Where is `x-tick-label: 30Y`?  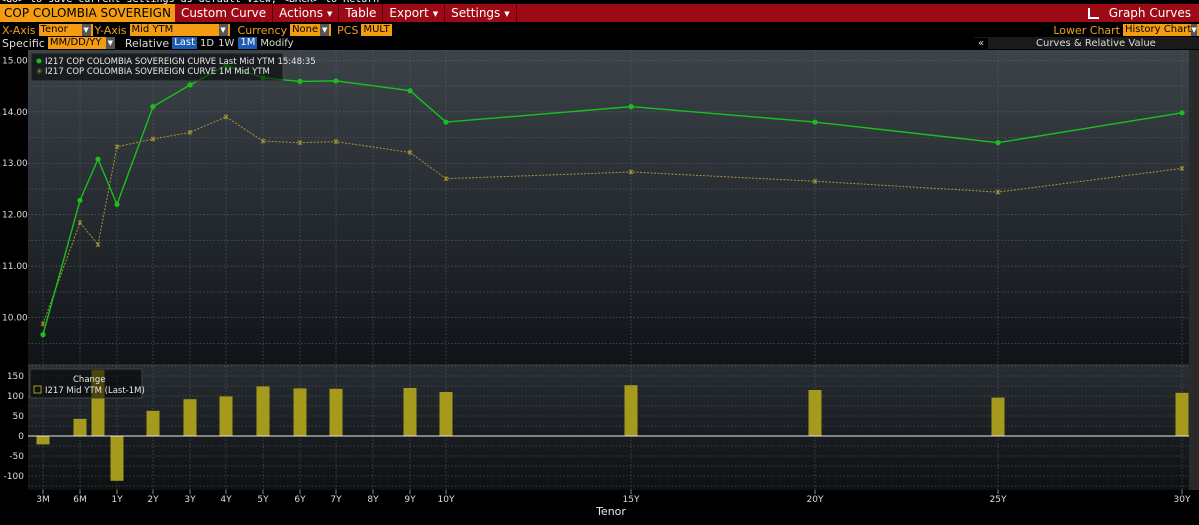
x-tick-label: 30Y is located at coordinates (1182, 500).